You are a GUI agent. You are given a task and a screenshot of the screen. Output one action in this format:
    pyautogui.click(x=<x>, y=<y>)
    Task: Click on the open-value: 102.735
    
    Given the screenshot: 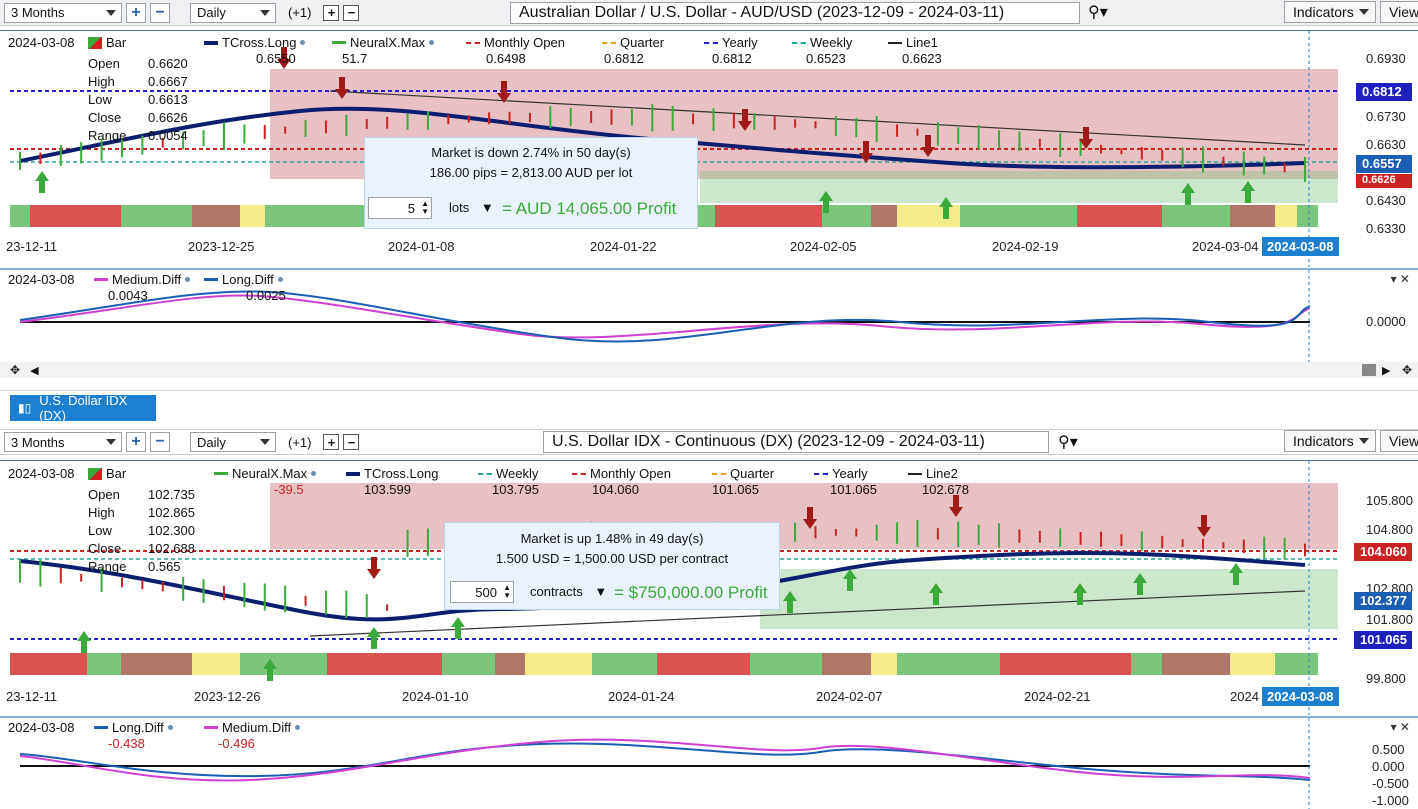 What is the action you would take?
    pyautogui.click(x=171, y=494)
    